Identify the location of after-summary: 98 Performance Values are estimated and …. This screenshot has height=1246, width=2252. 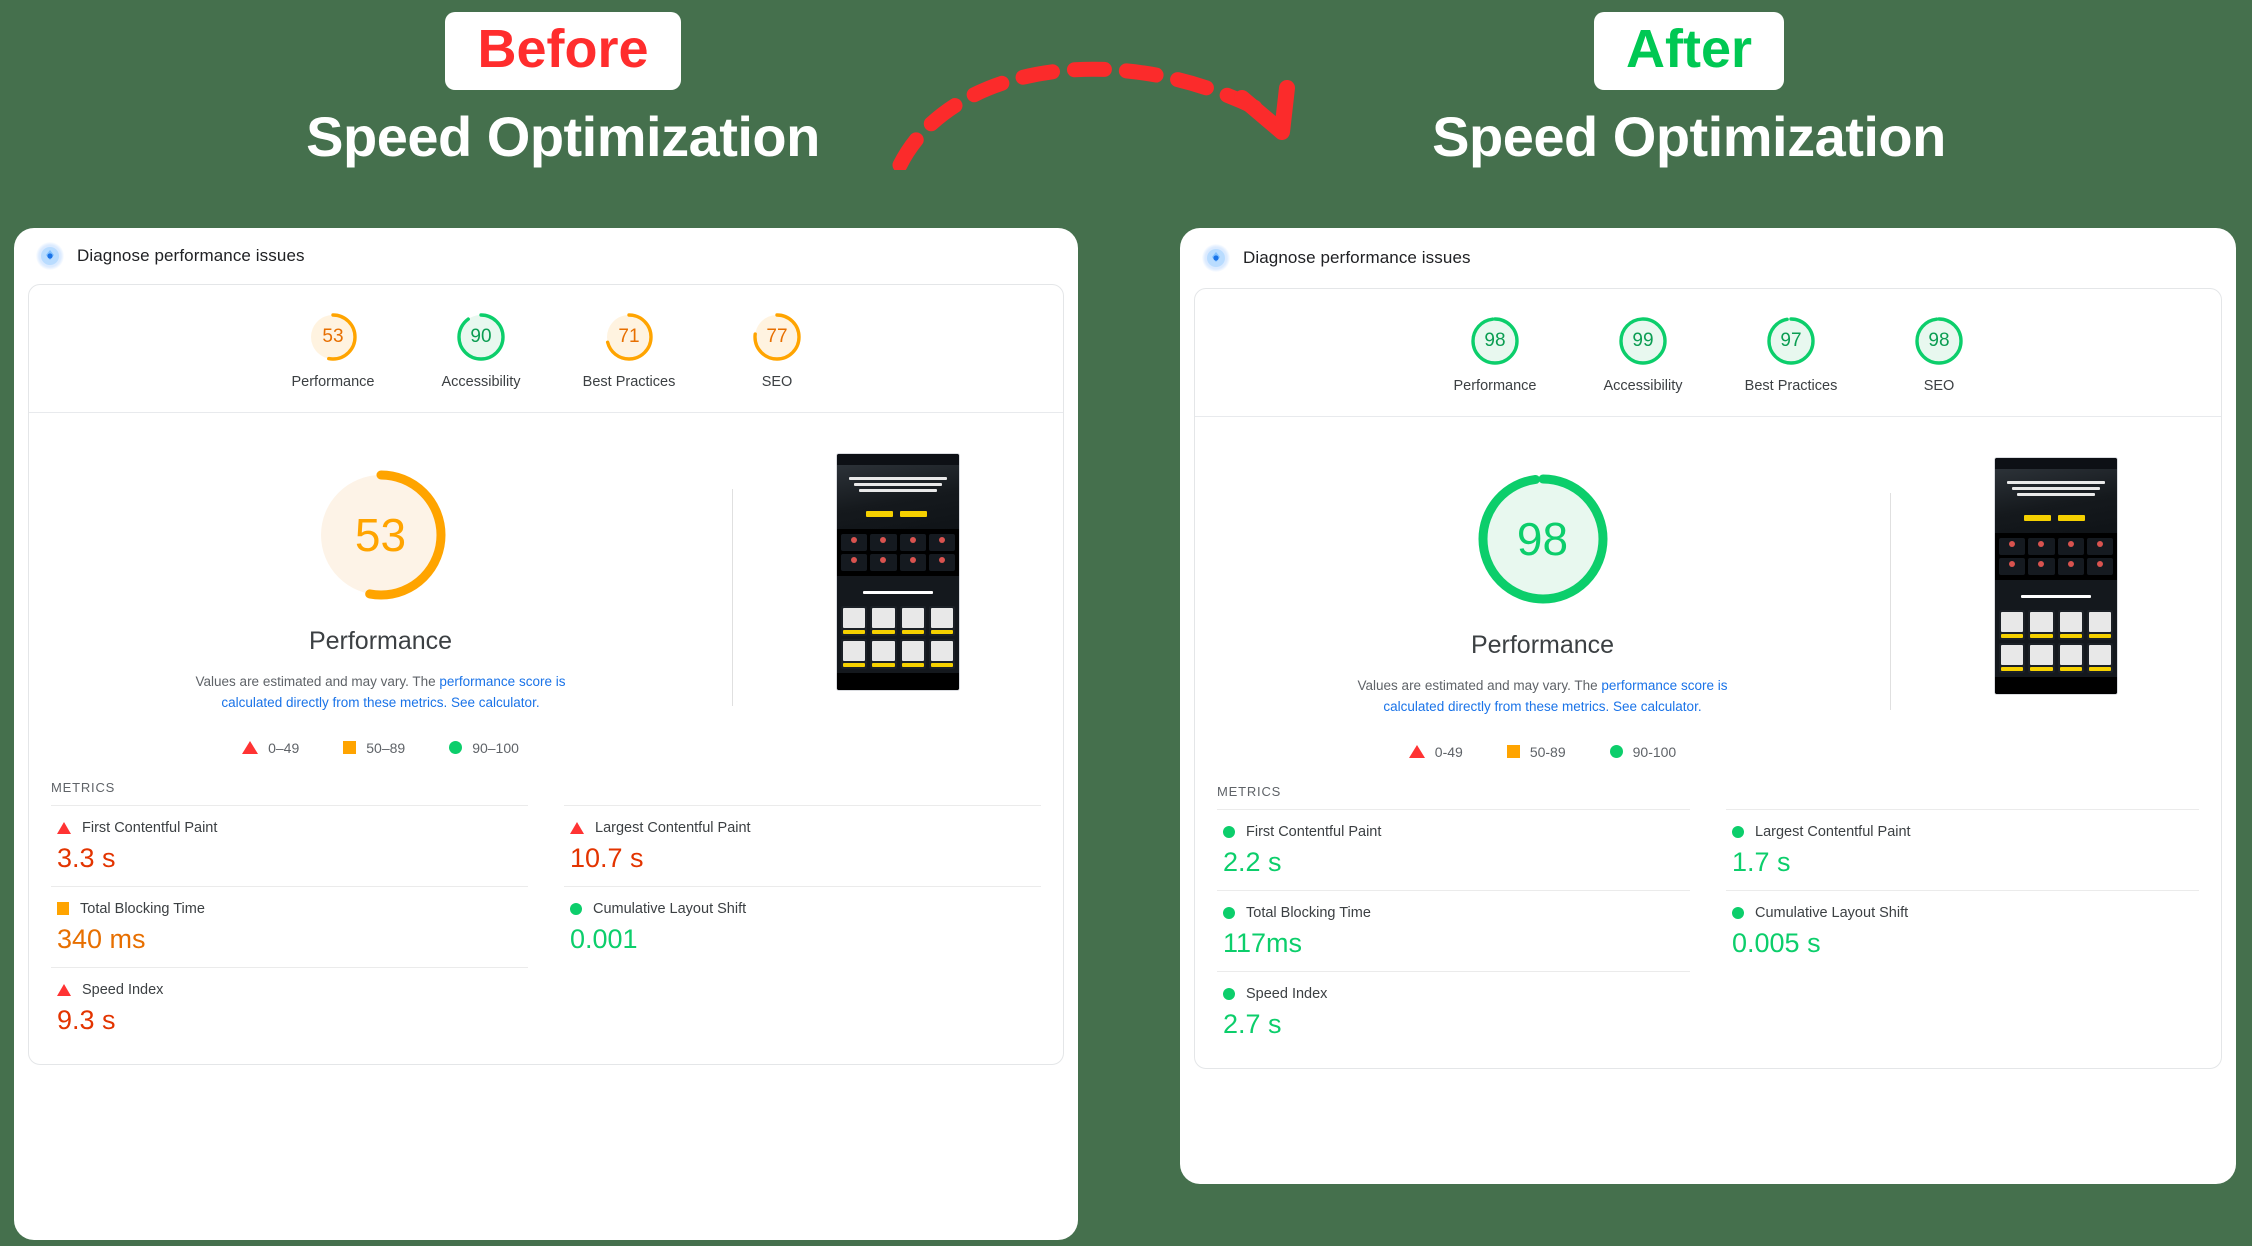
(1708, 592).